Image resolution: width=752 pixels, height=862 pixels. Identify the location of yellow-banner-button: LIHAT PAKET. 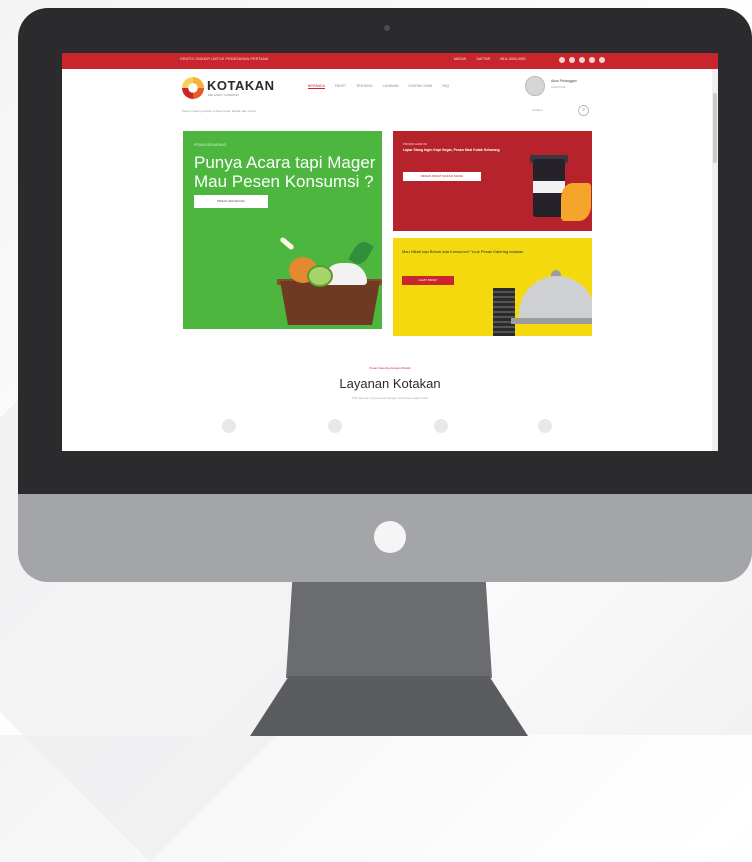
(428, 280).